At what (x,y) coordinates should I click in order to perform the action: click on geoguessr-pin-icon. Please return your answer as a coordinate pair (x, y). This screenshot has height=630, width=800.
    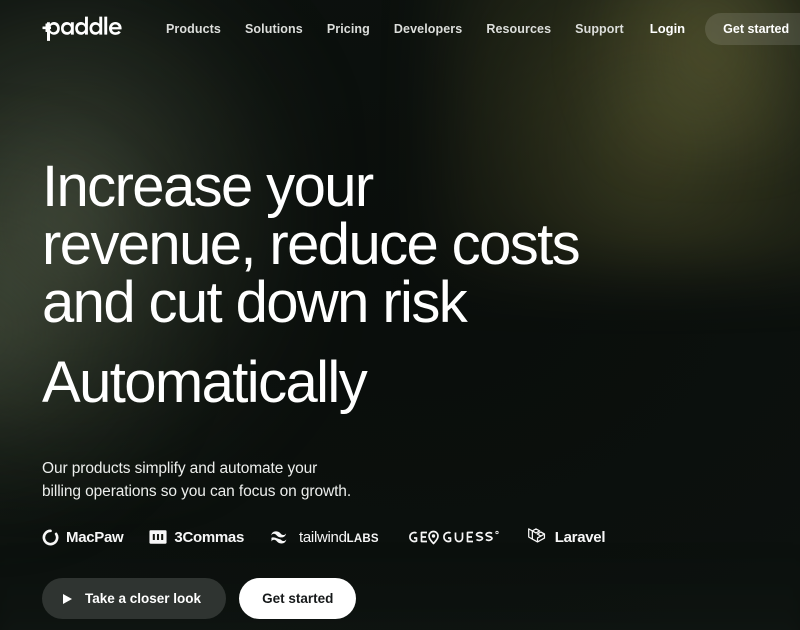
    Looking at the image, I should click on (453, 537).